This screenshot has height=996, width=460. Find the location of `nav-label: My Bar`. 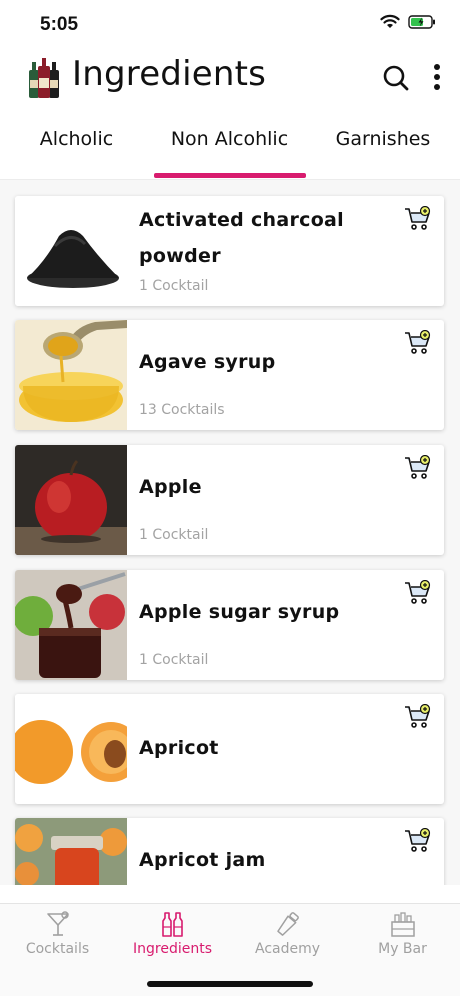

nav-label: My Bar is located at coordinates (402, 949).